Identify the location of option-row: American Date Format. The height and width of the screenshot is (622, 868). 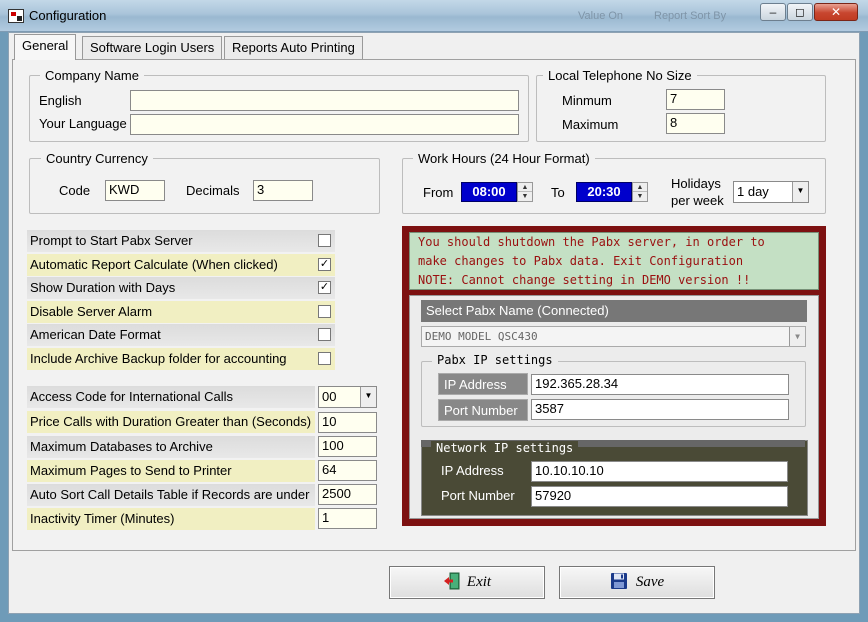
(181, 335).